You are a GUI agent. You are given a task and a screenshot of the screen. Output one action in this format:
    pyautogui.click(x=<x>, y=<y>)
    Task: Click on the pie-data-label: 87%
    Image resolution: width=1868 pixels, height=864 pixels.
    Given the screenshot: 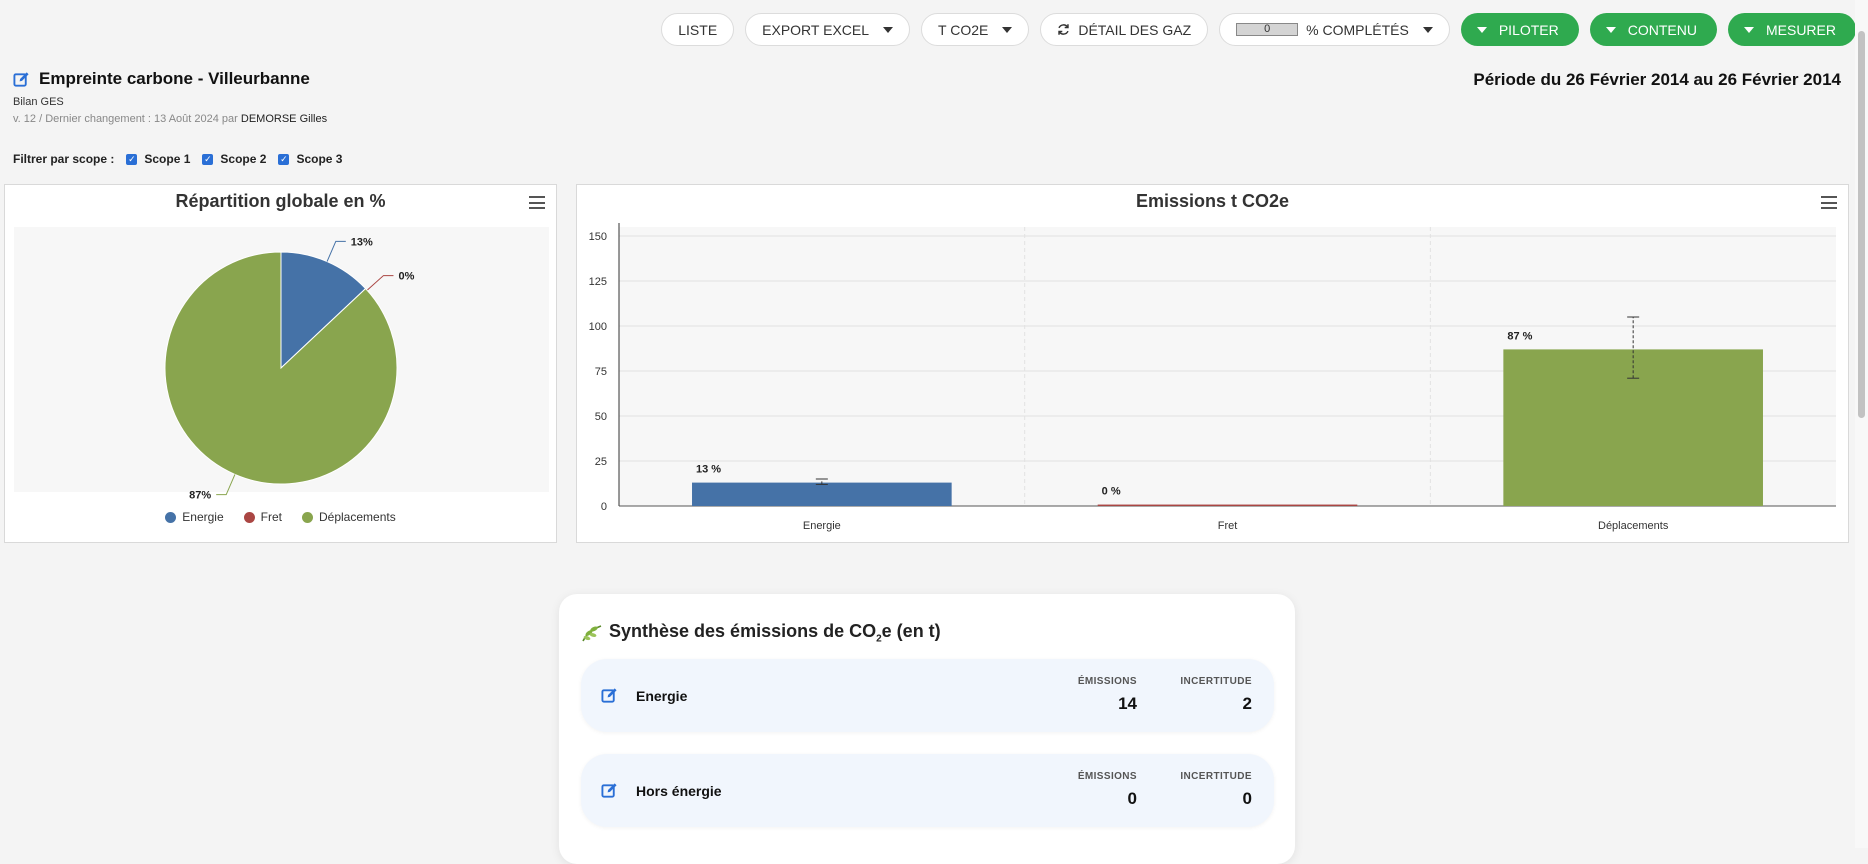 What is the action you would take?
    pyautogui.click(x=200, y=496)
    